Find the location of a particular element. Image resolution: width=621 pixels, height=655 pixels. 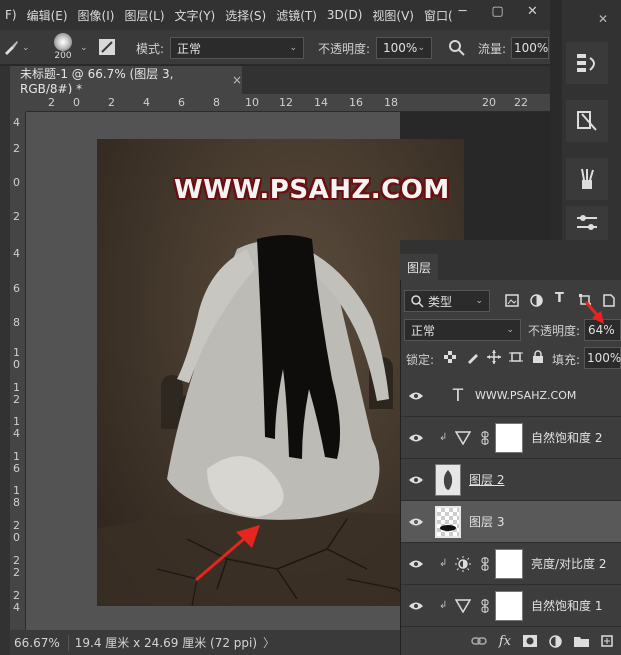

brush-settings-icon is located at coordinates (107, 47).